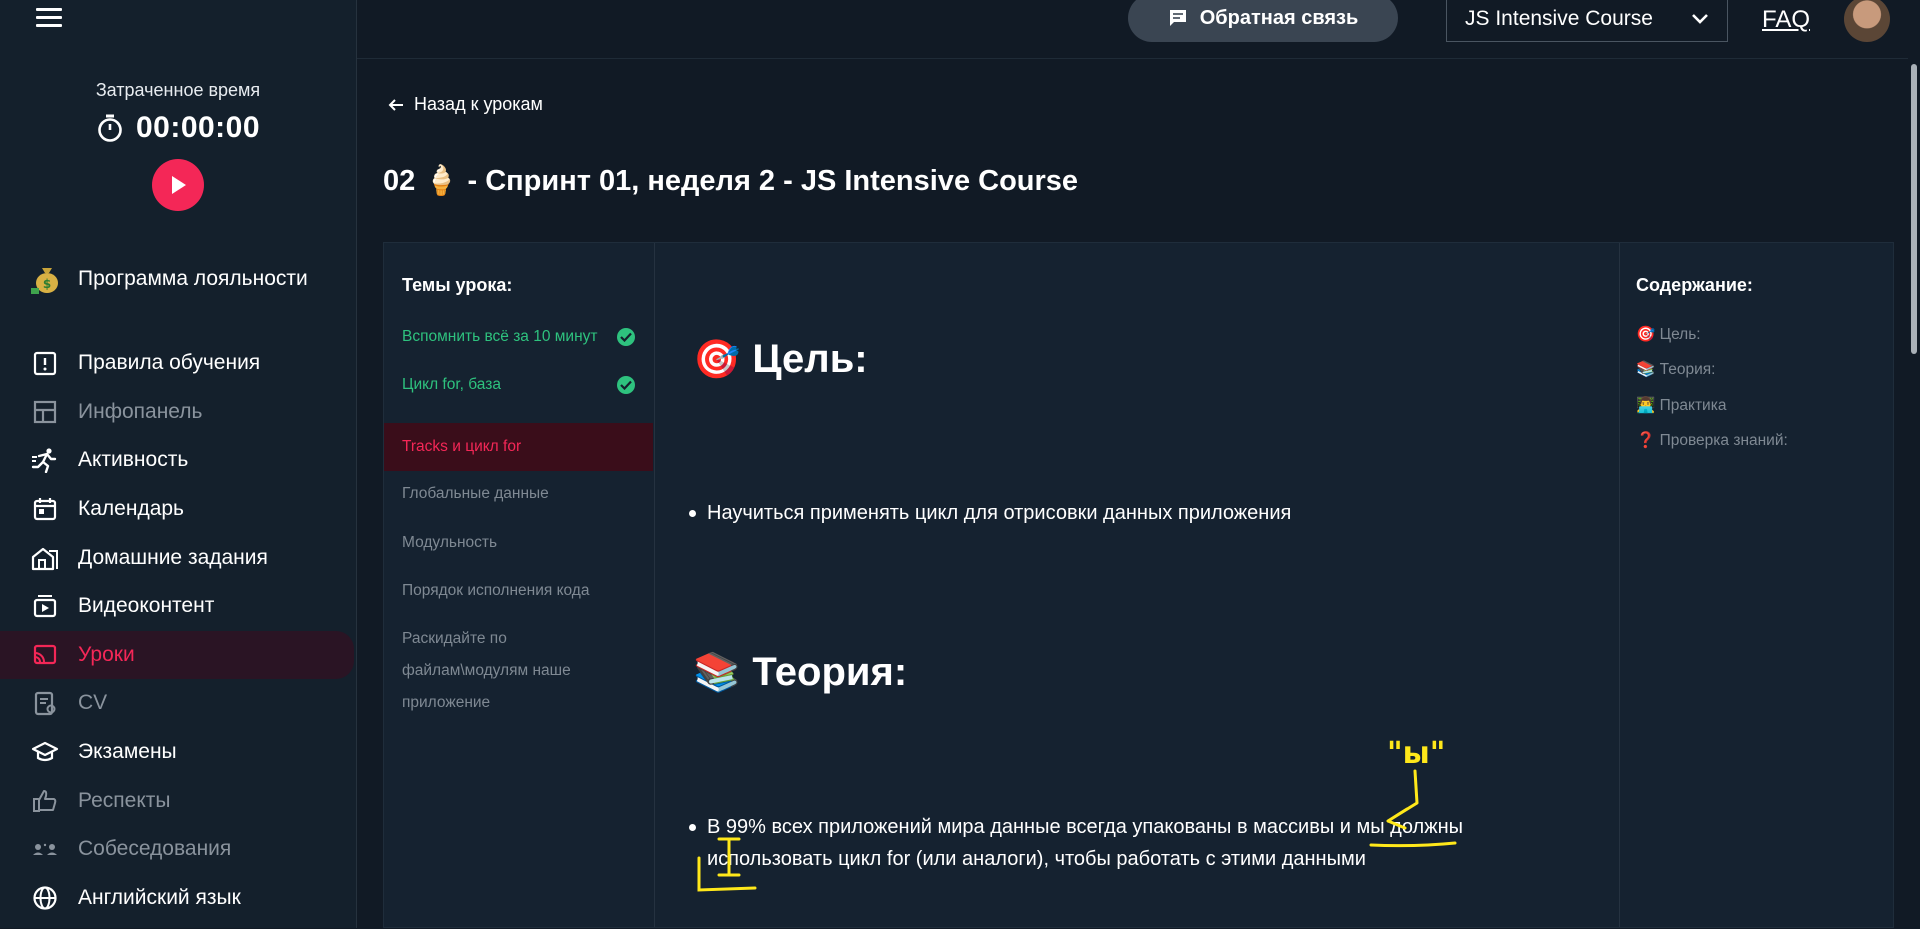 This screenshot has width=1920, height=929. I want to click on cv-icon, so click(45, 703).